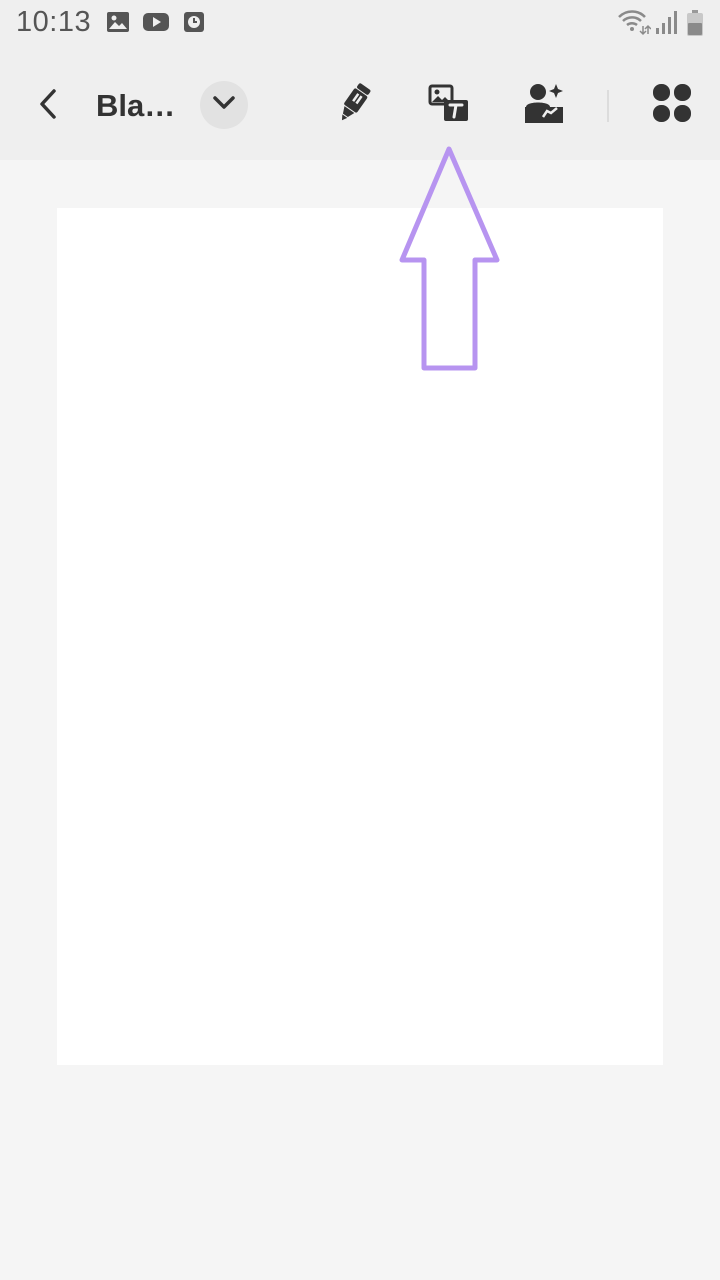  What do you see at coordinates (118, 24) in the screenshot?
I see `gallery-icon` at bounding box center [118, 24].